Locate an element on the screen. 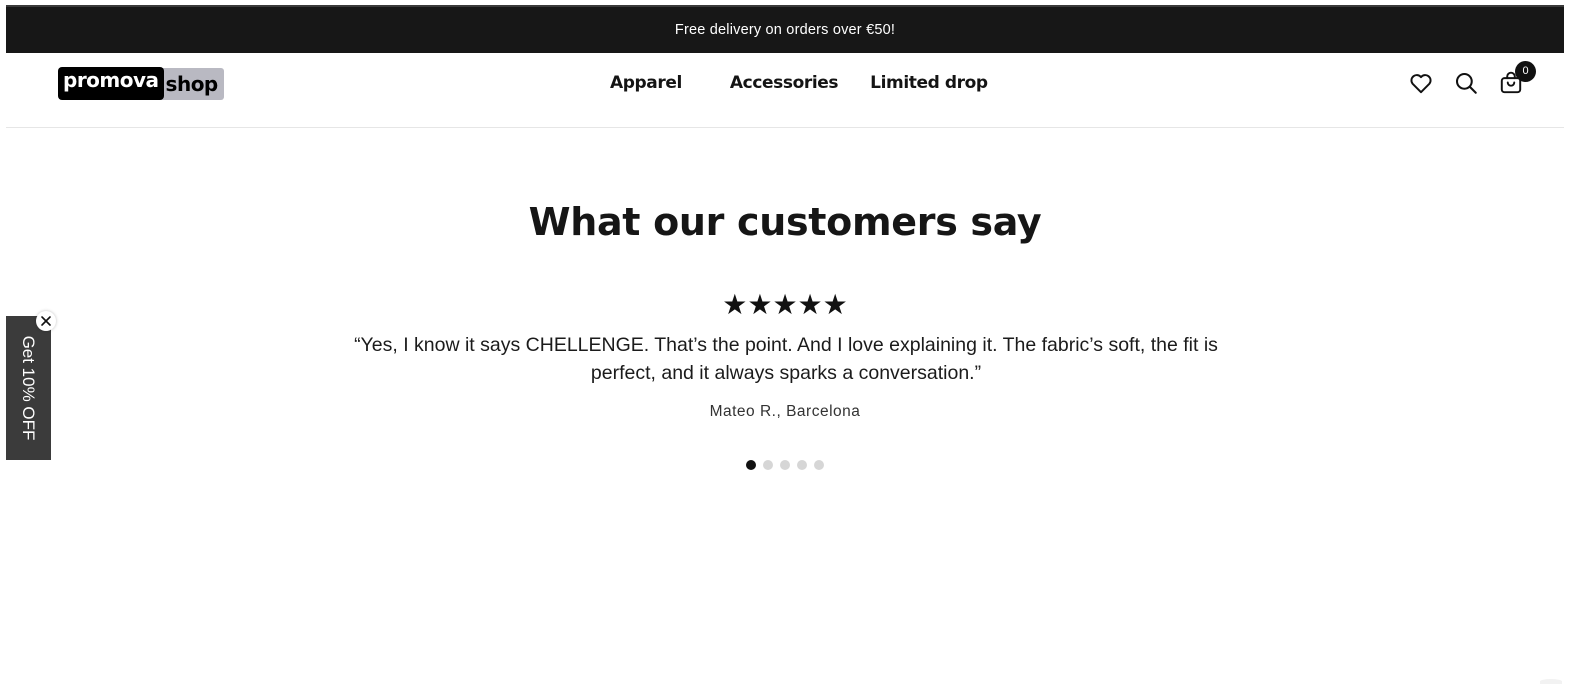 The width and height of the screenshot is (1570, 684). nav-item-apparel: Apparel is located at coordinates (646, 83).